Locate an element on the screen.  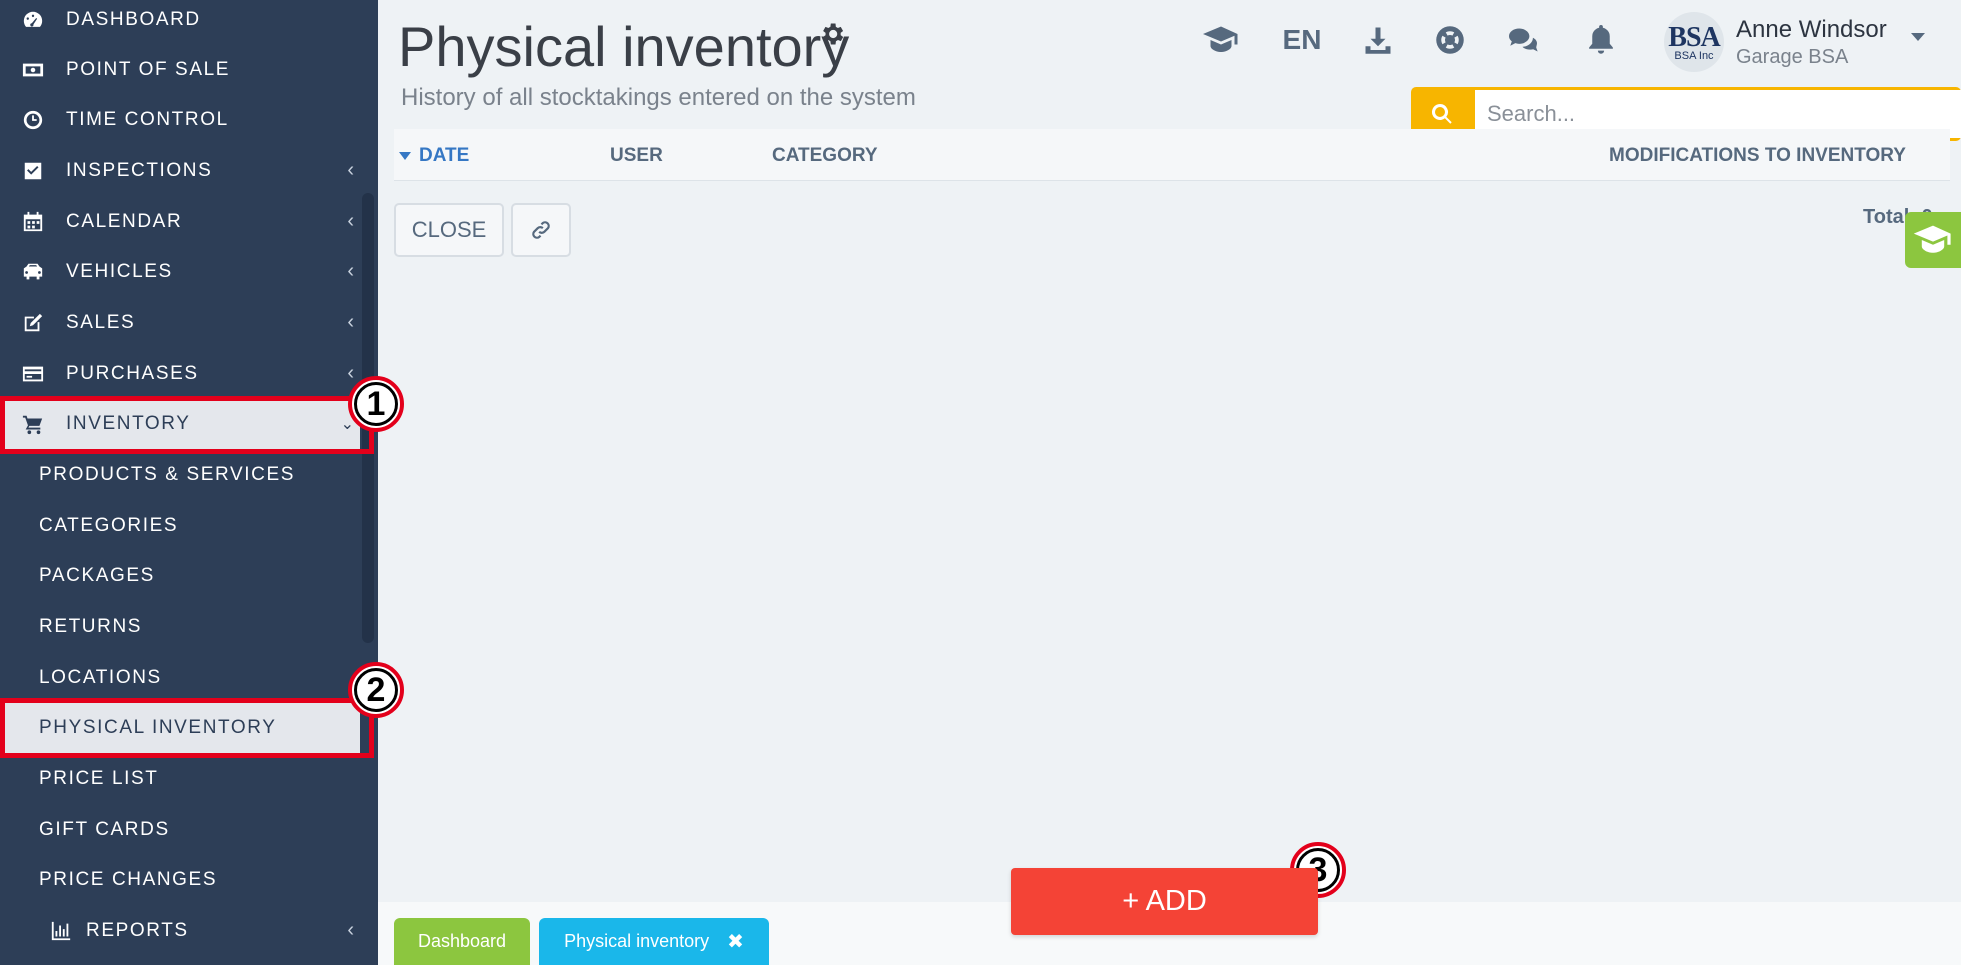
sidebar-subitem-label: RETURNS is located at coordinates (91, 626).